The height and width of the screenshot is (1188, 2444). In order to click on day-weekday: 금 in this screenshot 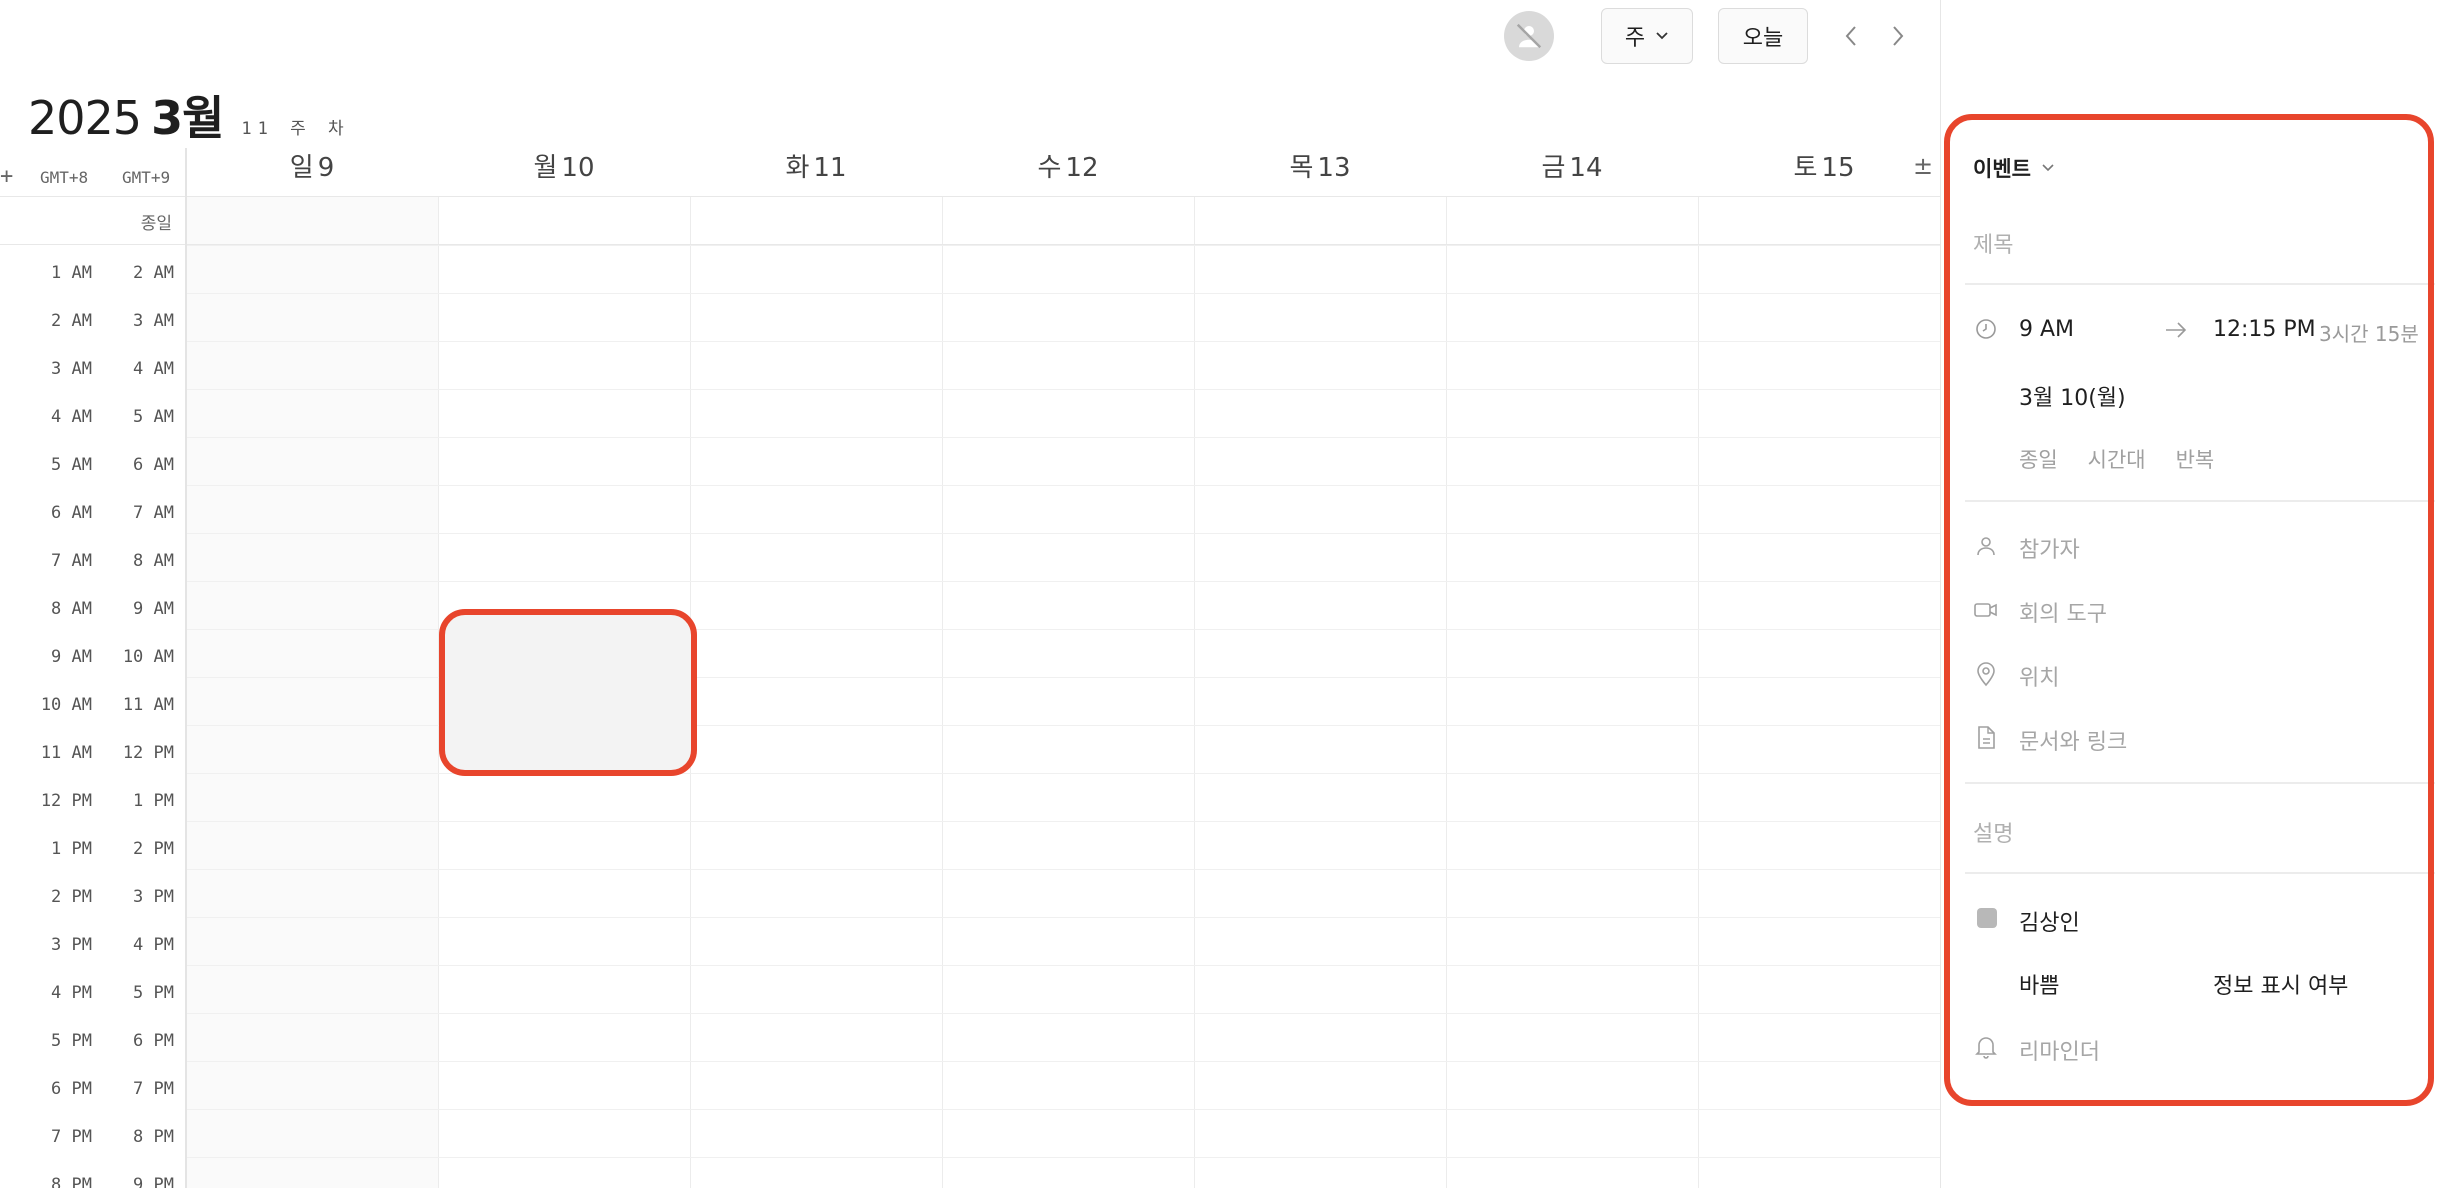, I will do `click(1553, 168)`.